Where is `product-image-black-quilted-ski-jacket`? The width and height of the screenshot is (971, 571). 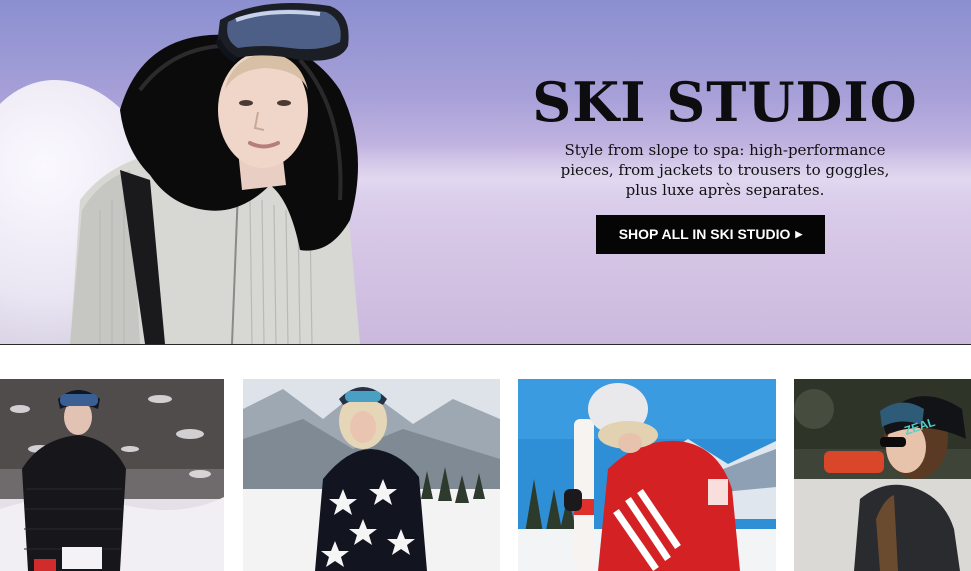 product-image-black-quilted-ski-jacket is located at coordinates (112, 475).